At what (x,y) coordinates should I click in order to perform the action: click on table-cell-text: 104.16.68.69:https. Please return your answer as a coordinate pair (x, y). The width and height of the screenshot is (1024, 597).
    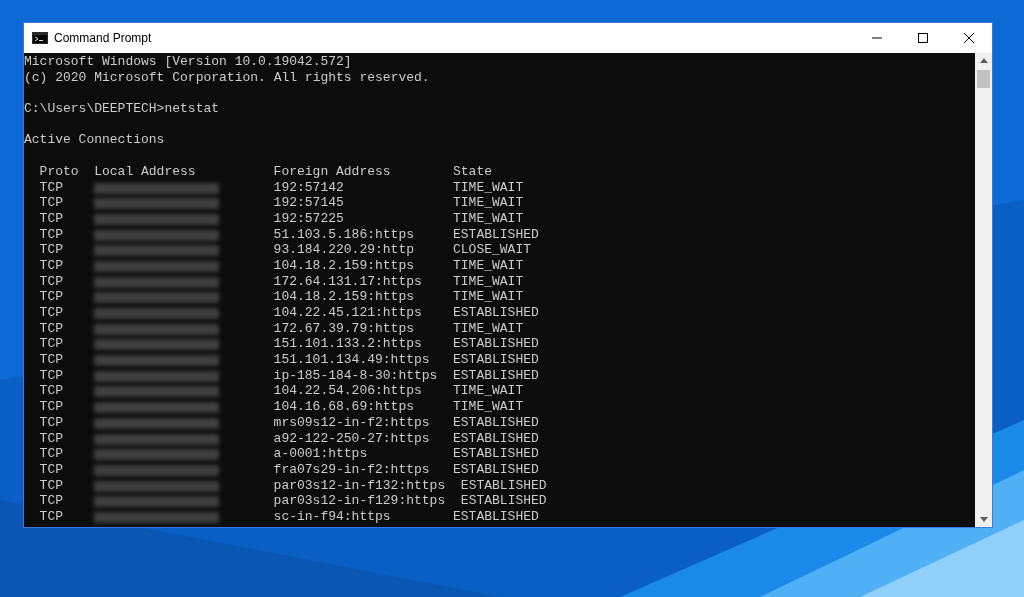
    Looking at the image, I should click on (344, 407).